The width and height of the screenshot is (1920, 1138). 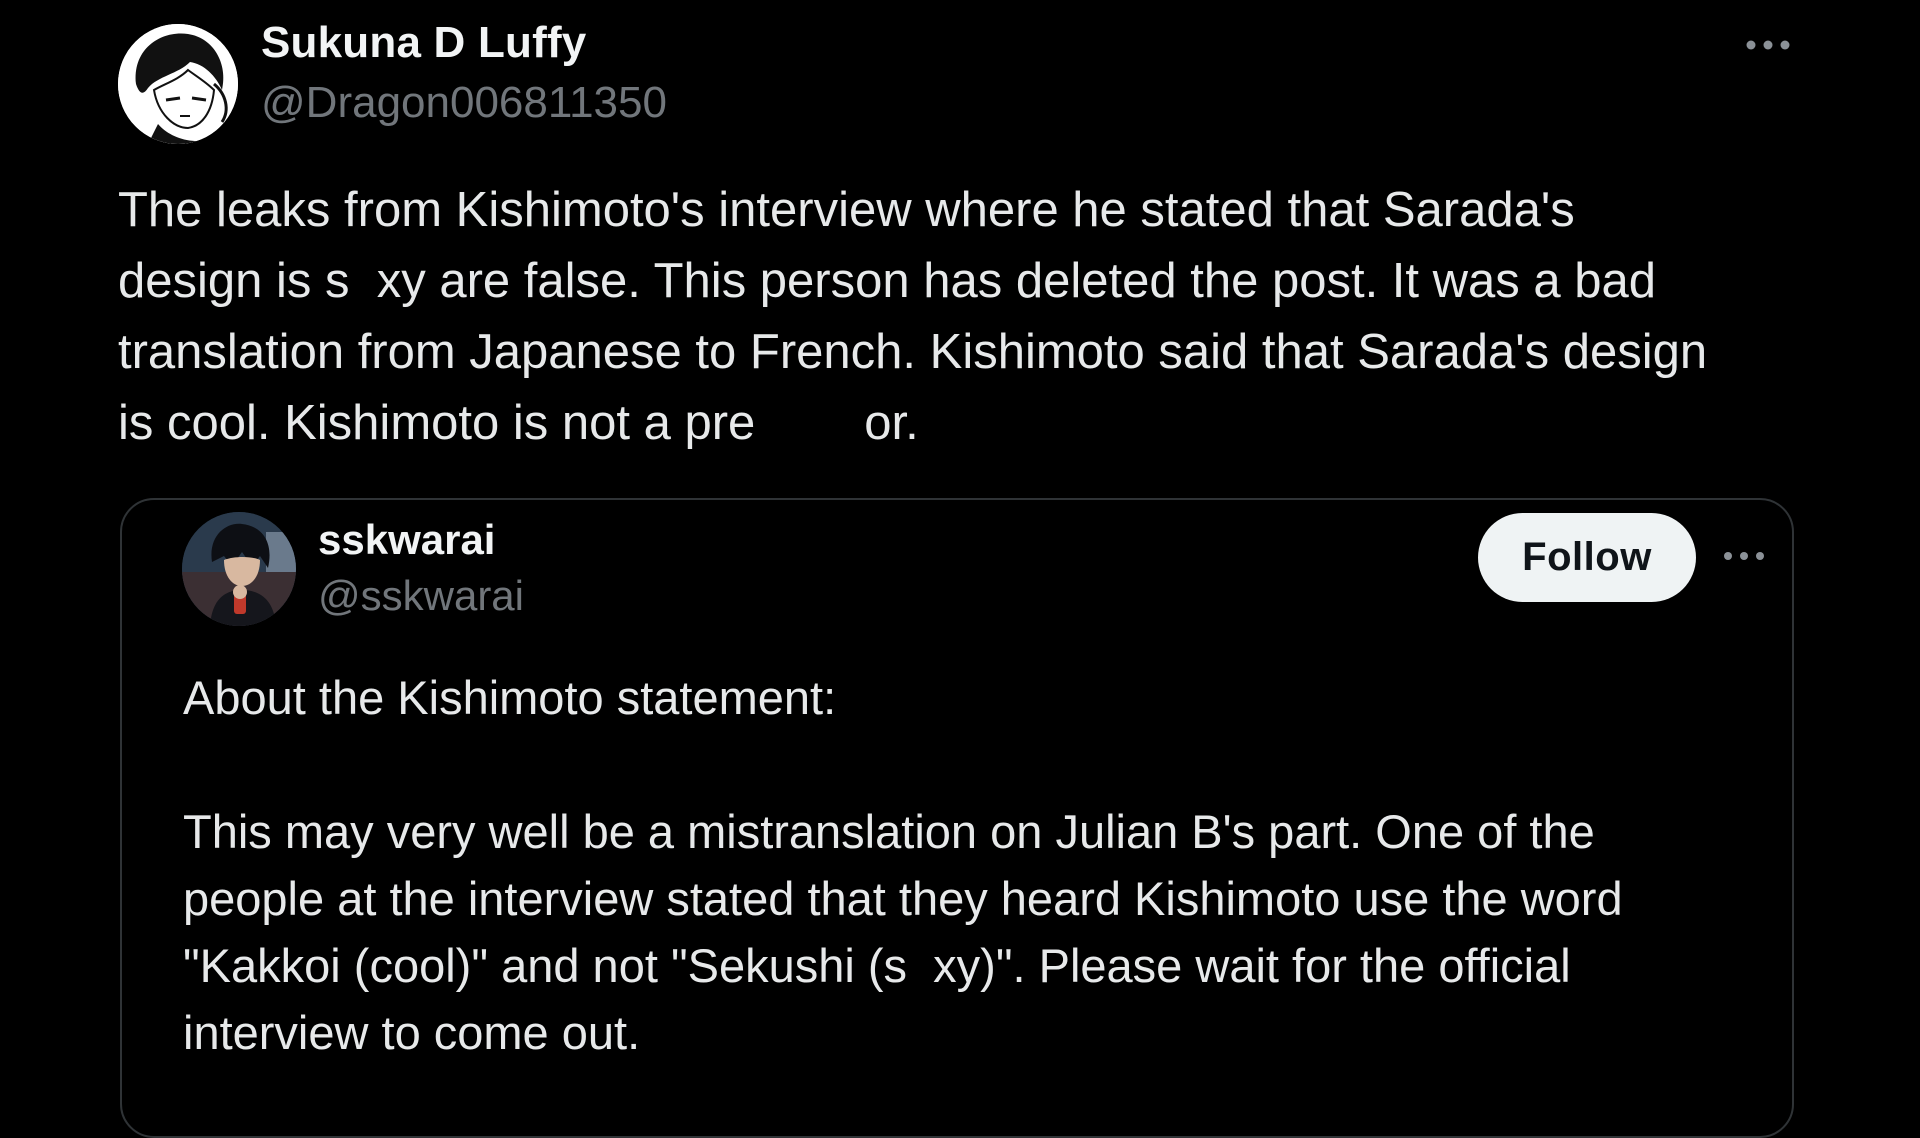 What do you see at coordinates (510, 697) in the screenshot?
I see `quoted-text-line: About the Kishimoto statement:` at bounding box center [510, 697].